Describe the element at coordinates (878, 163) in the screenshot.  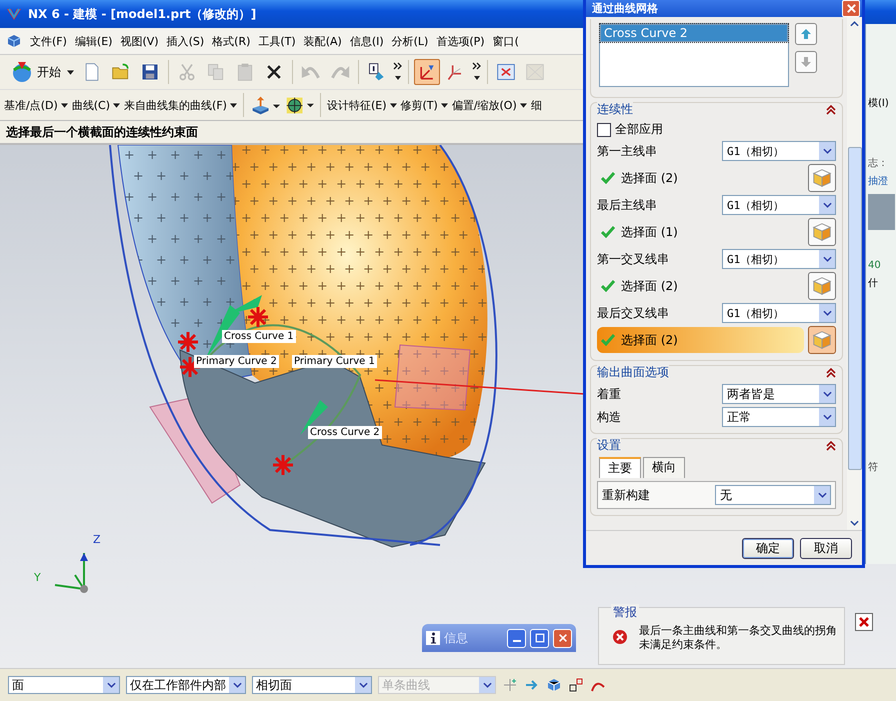
I see `post-text: 志：` at that location.